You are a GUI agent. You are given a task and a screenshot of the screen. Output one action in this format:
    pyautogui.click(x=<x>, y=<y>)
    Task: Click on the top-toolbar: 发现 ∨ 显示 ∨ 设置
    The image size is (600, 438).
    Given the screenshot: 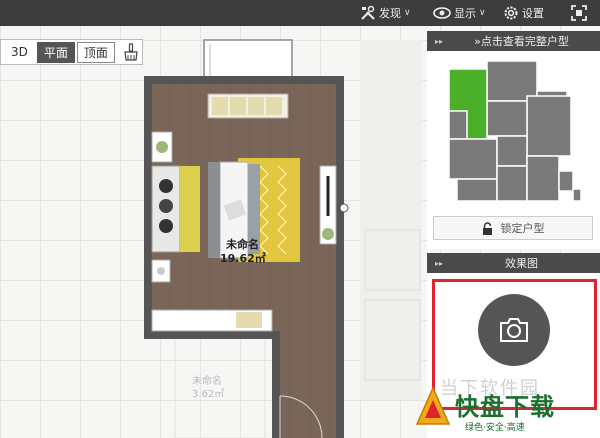 What is the action you would take?
    pyautogui.click(x=300, y=13)
    